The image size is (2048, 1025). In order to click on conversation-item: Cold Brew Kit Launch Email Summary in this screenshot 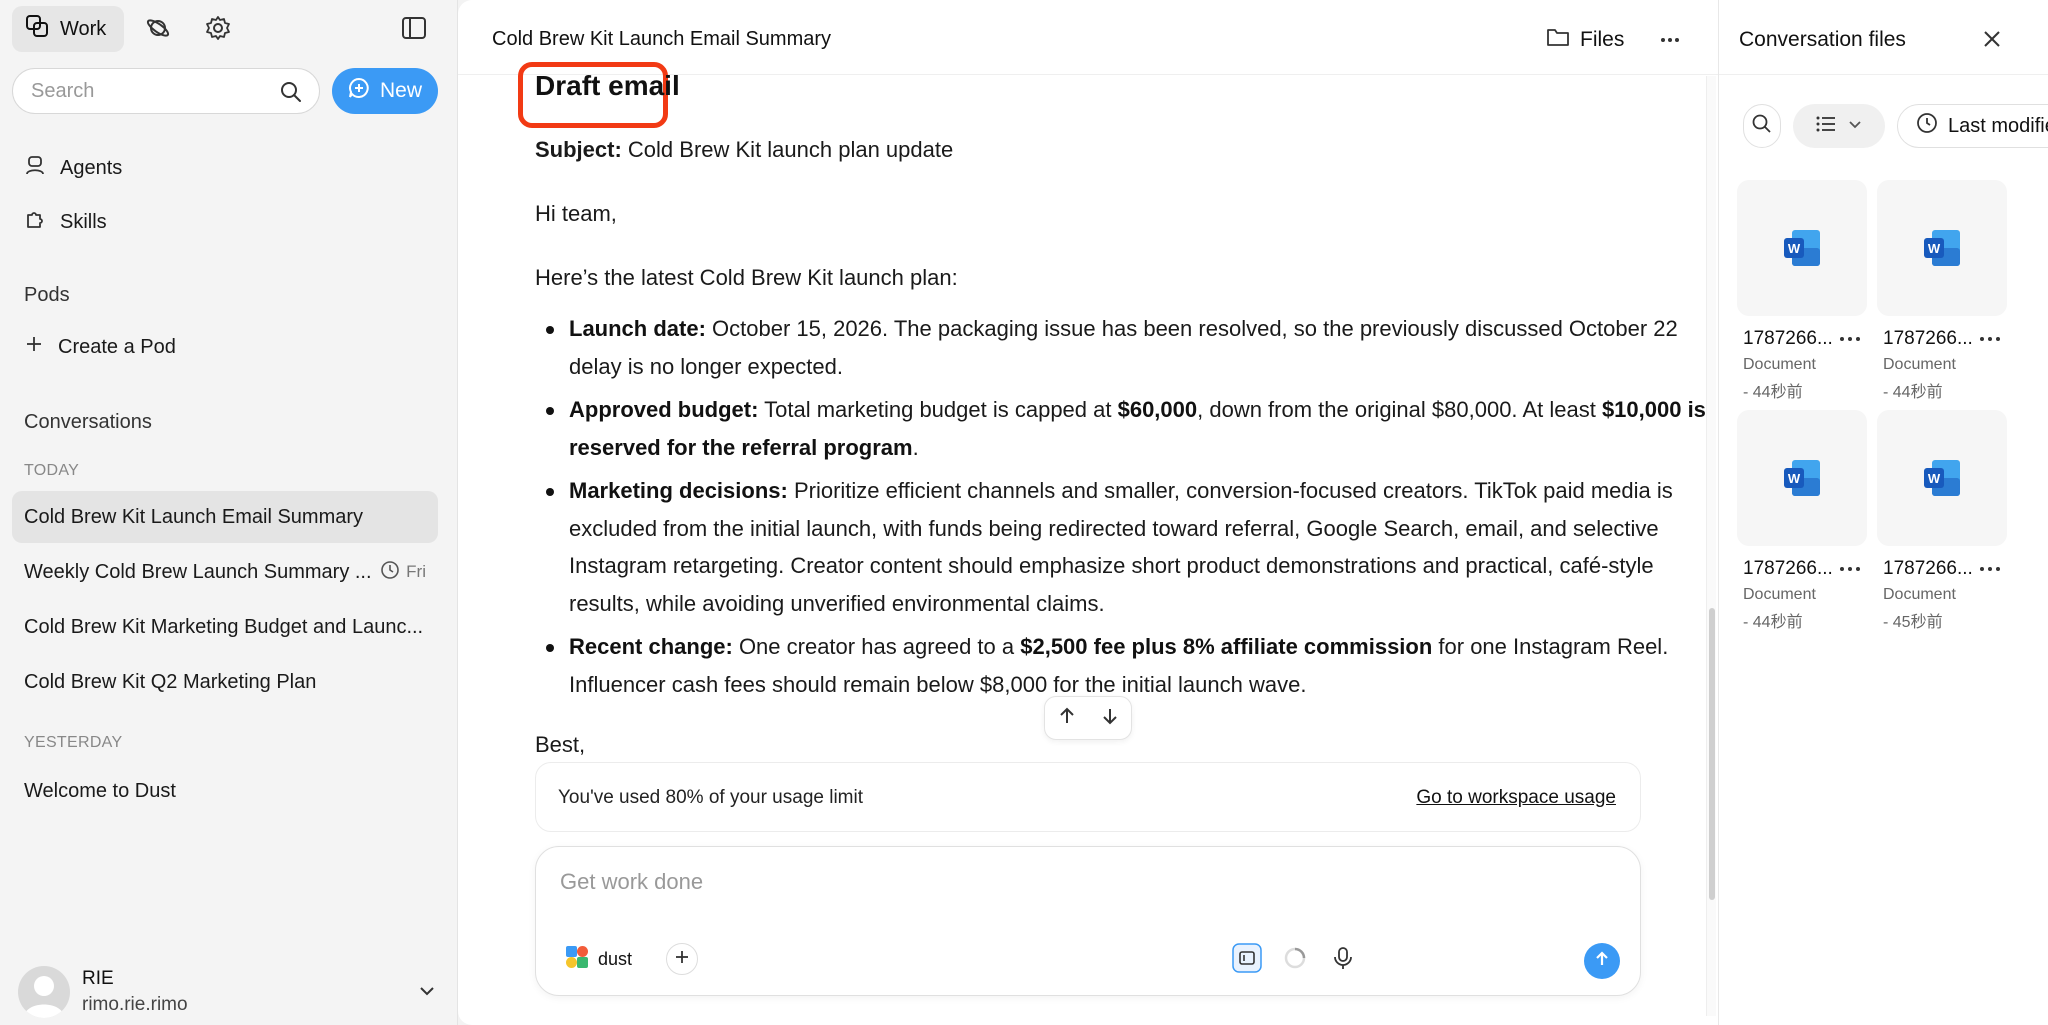, I will do `click(225, 517)`.